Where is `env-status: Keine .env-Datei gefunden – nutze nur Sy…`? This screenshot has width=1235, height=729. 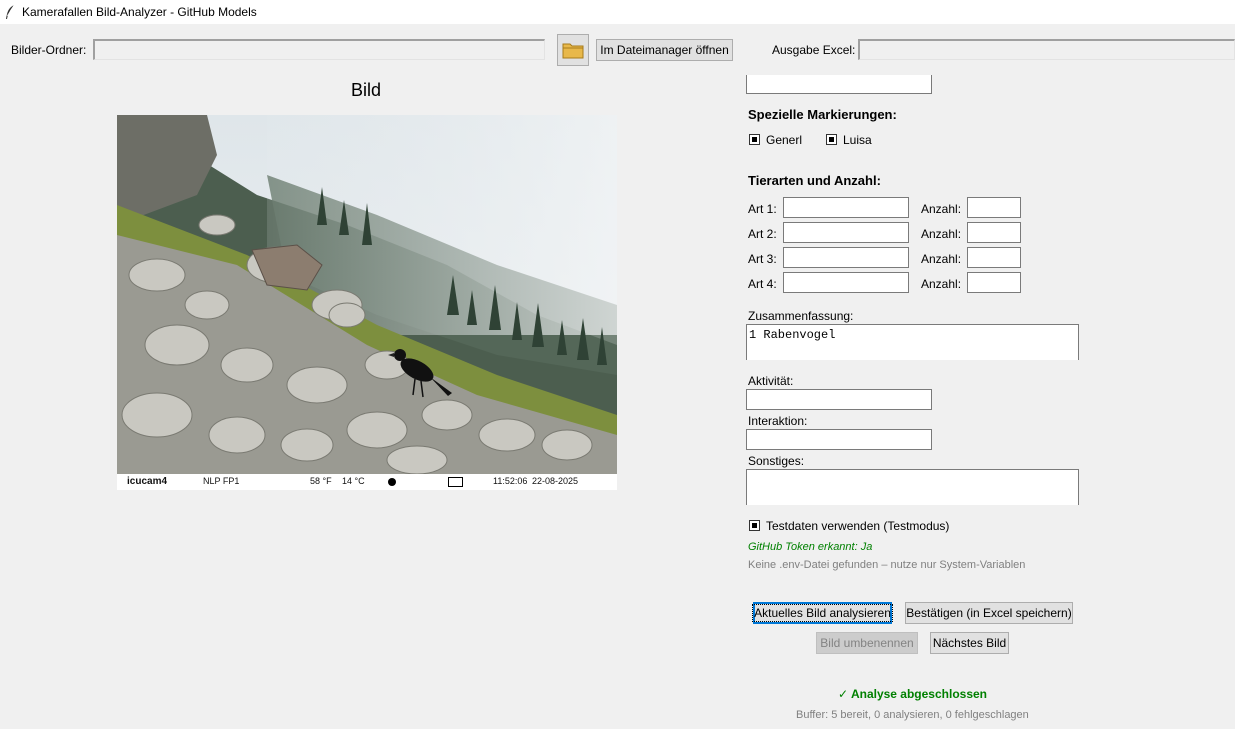 env-status: Keine .env-Datei gefunden – nutze nur Sy… is located at coordinates (887, 565).